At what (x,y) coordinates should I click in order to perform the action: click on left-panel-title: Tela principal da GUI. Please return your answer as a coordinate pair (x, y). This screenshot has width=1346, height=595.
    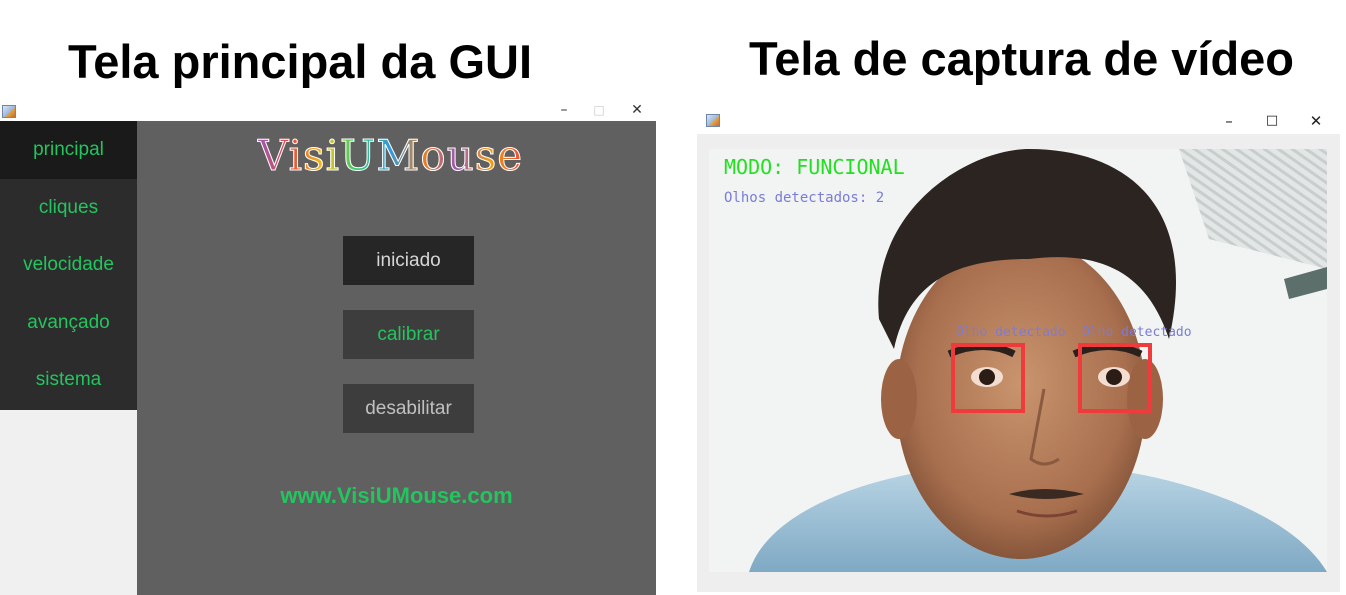
    Looking at the image, I should click on (300, 61).